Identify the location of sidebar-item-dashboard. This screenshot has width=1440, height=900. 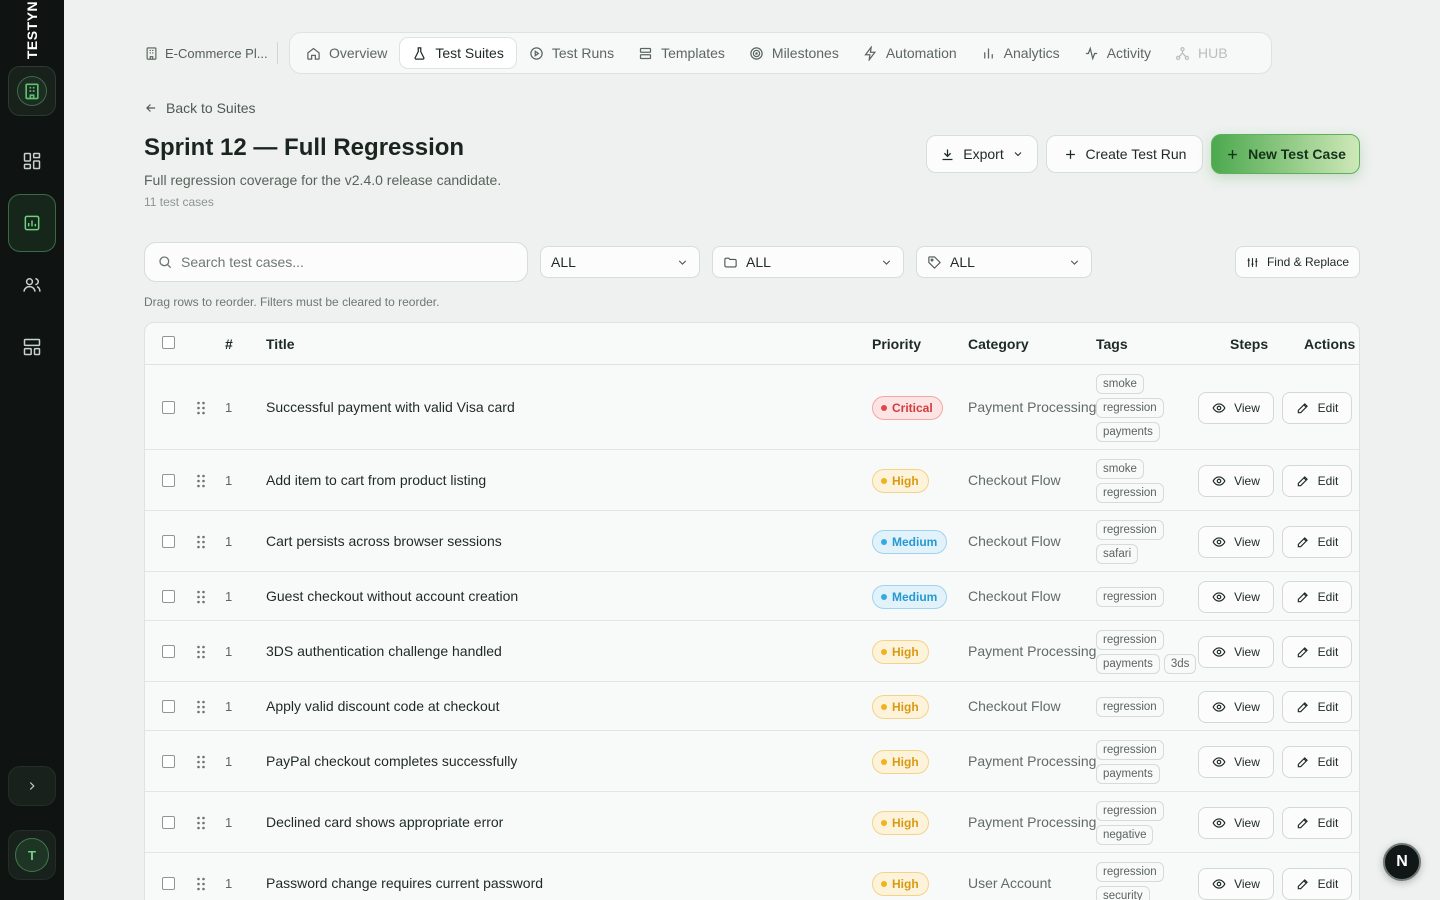
(32, 161).